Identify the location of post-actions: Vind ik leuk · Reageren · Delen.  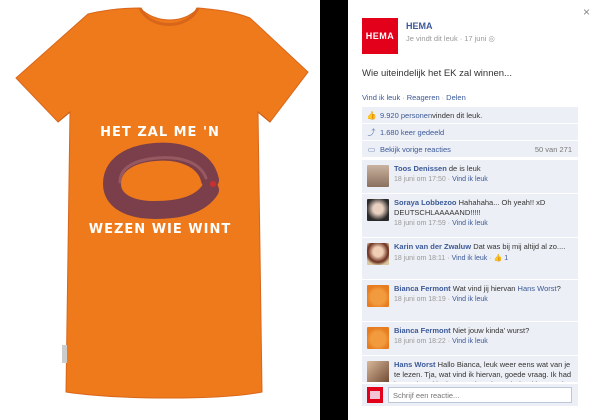
(414, 97).